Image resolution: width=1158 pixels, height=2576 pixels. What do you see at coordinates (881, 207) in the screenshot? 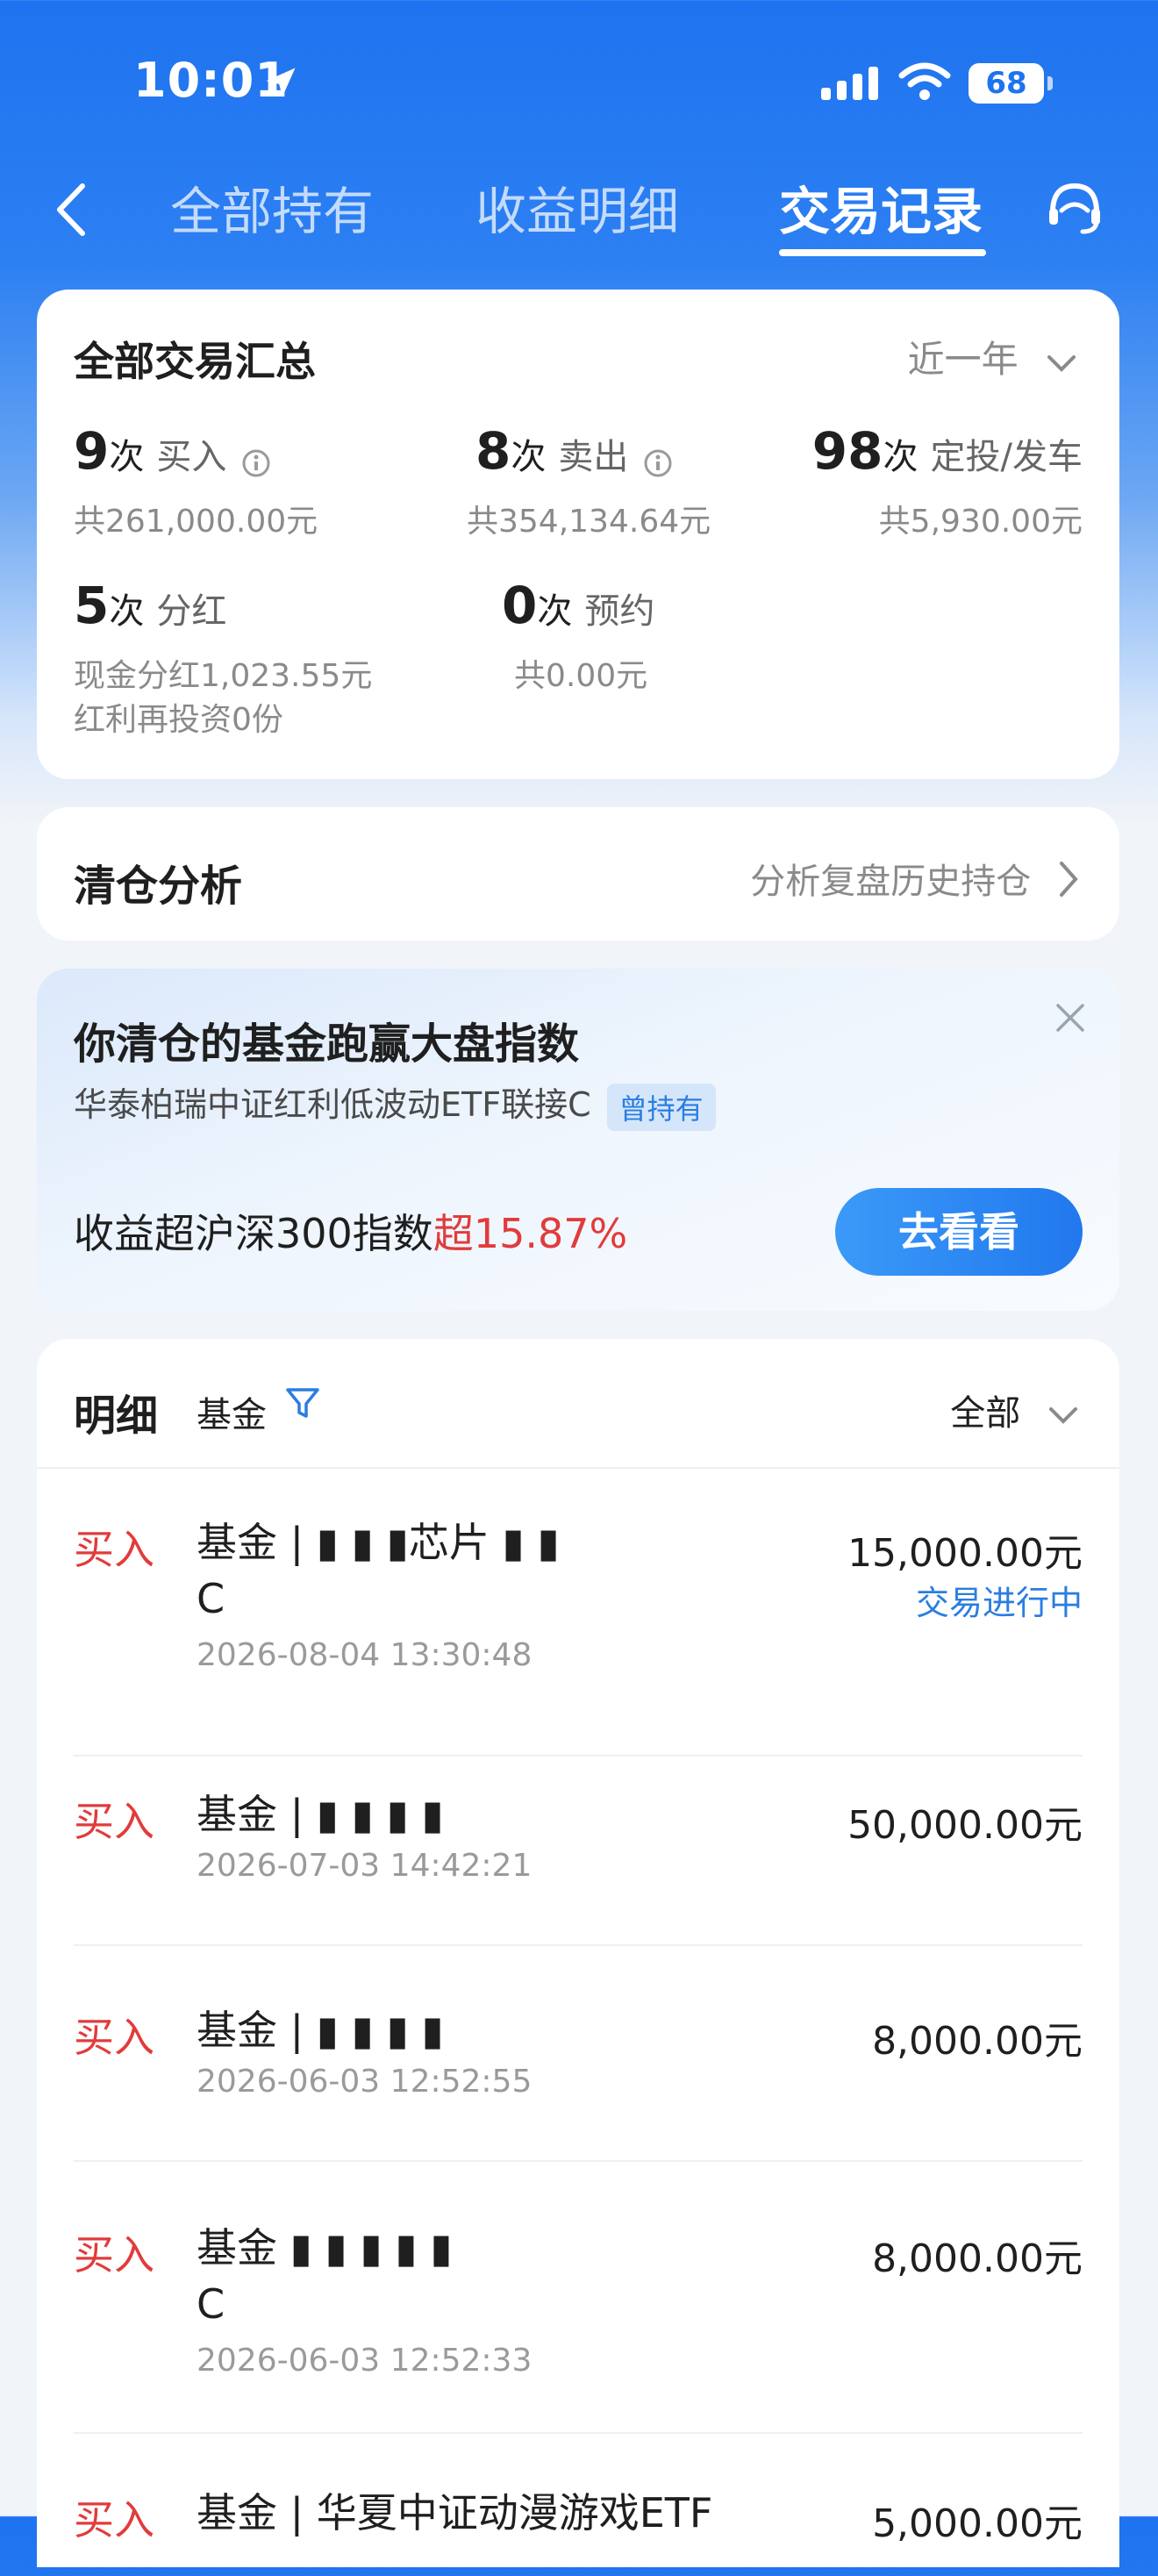
I see `tab-transaction-records: 交易记录` at bounding box center [881, 207].